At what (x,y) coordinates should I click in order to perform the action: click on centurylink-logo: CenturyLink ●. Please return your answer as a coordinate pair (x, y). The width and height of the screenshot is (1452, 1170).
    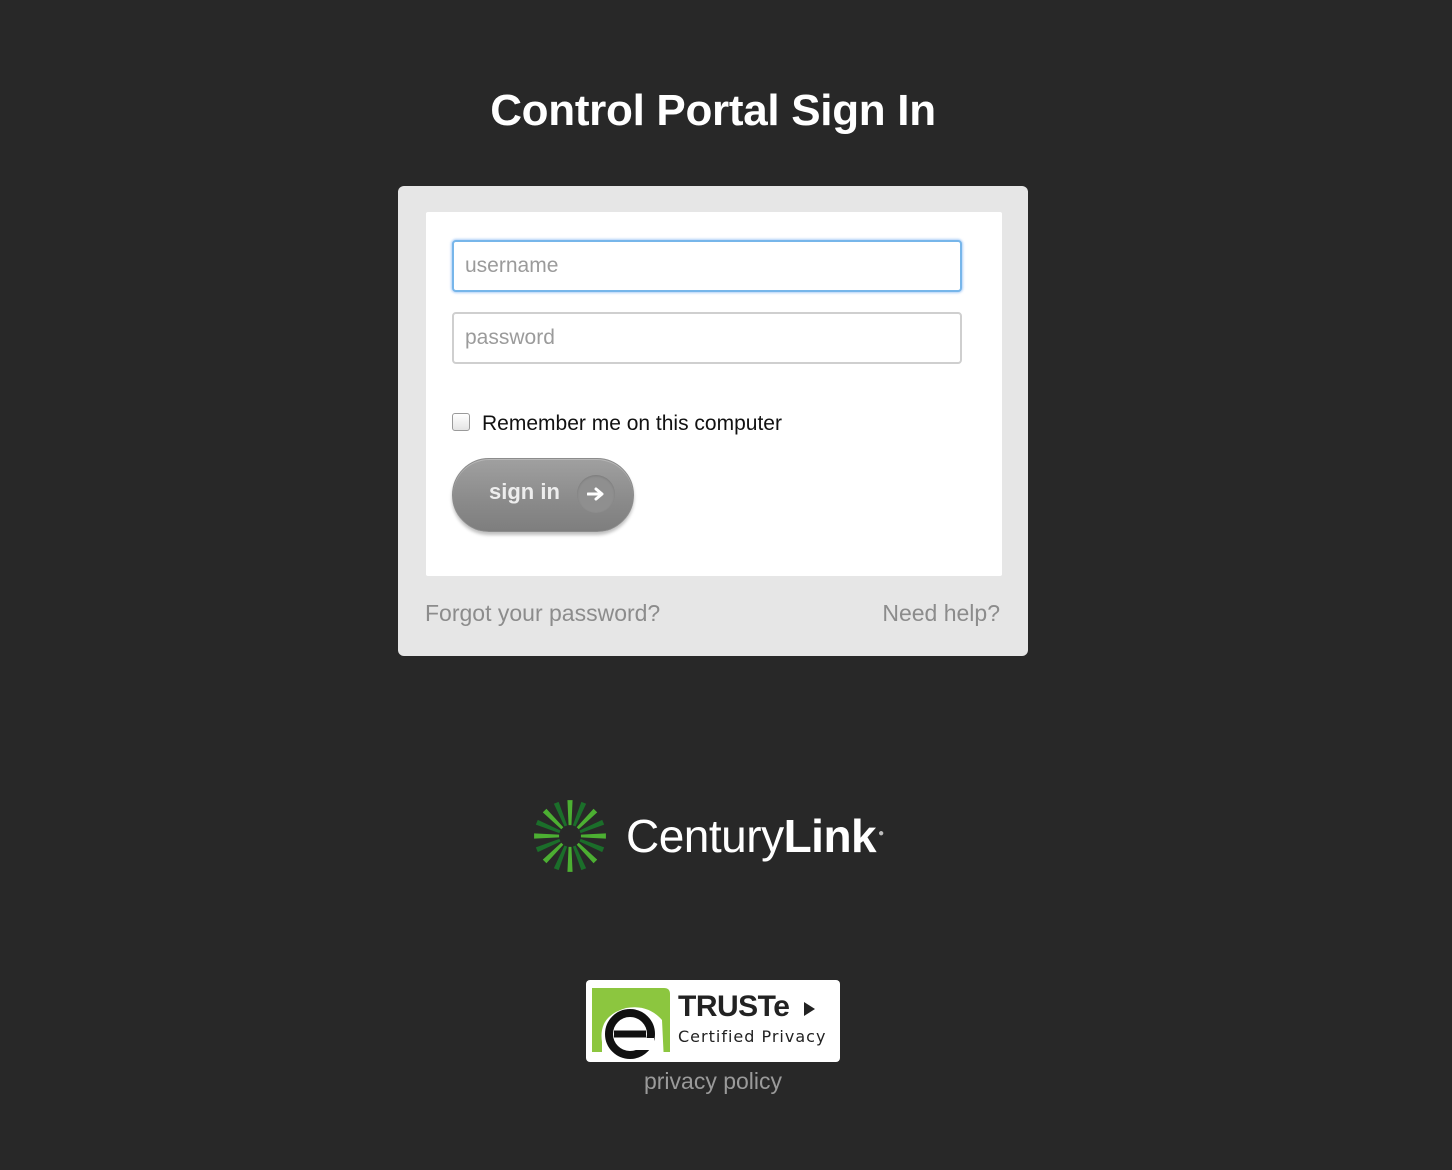
    Looking at the image, I should click on (708, 836).